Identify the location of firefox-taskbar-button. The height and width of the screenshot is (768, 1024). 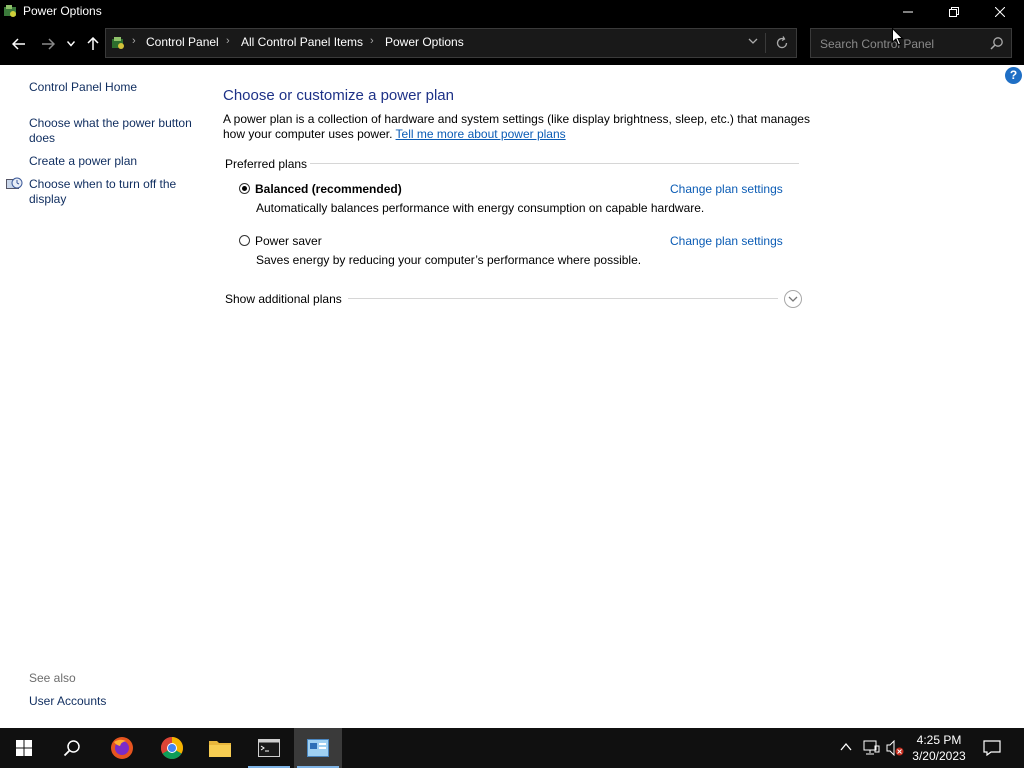
(122, 748).